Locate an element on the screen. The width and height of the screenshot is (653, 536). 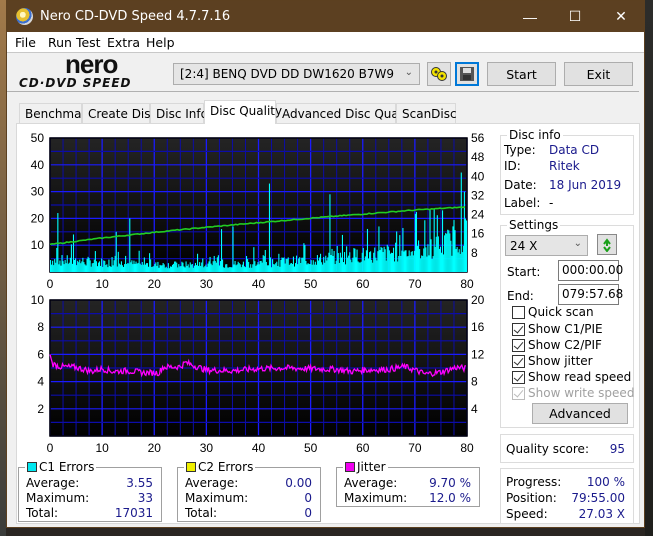
show-jitter-checkbox: Show jitter is located at coordinates (552, 361).